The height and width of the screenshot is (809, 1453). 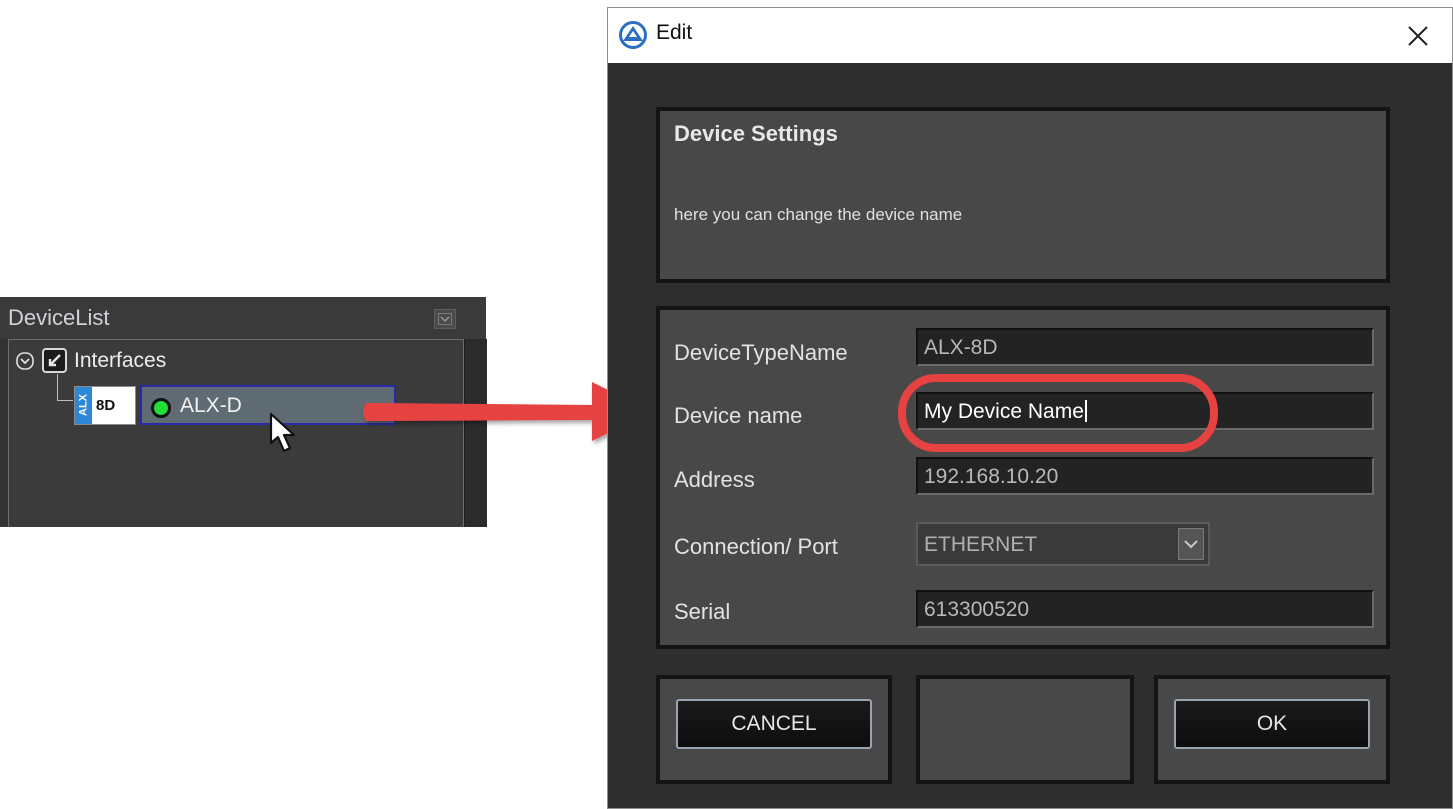 I want to click on close-icon, so click(x=1418, y=36).